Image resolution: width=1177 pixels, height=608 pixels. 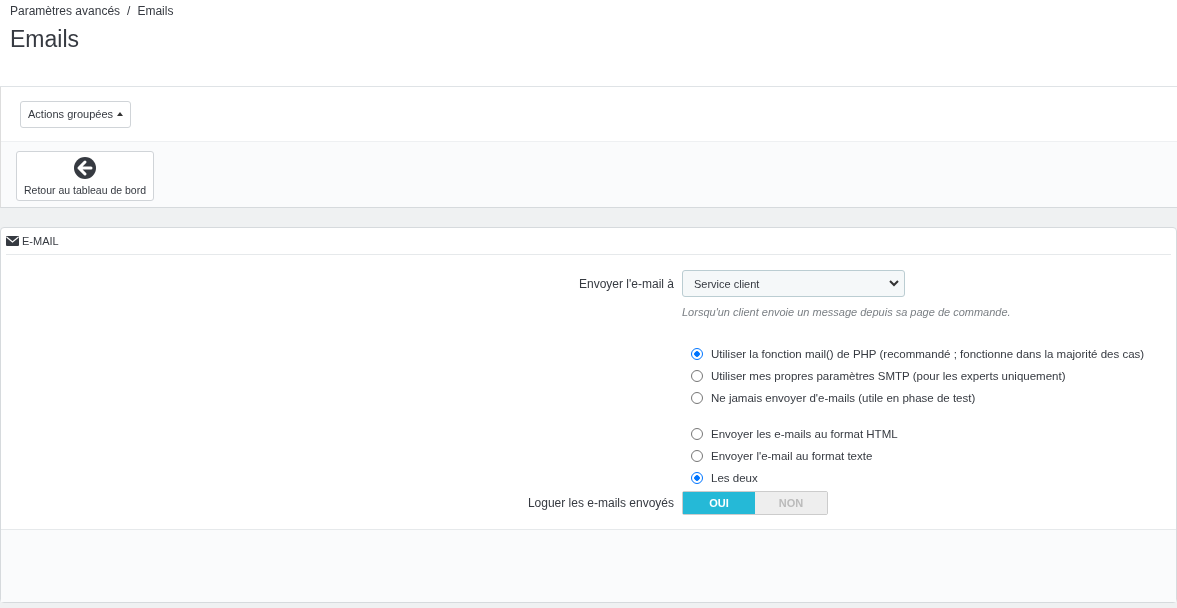 I want to click on radio-option: Utiliser la fonction mail() de PHP (recommandé ; fonctionne dans la majorité des cas), so click(x=933, y=354).